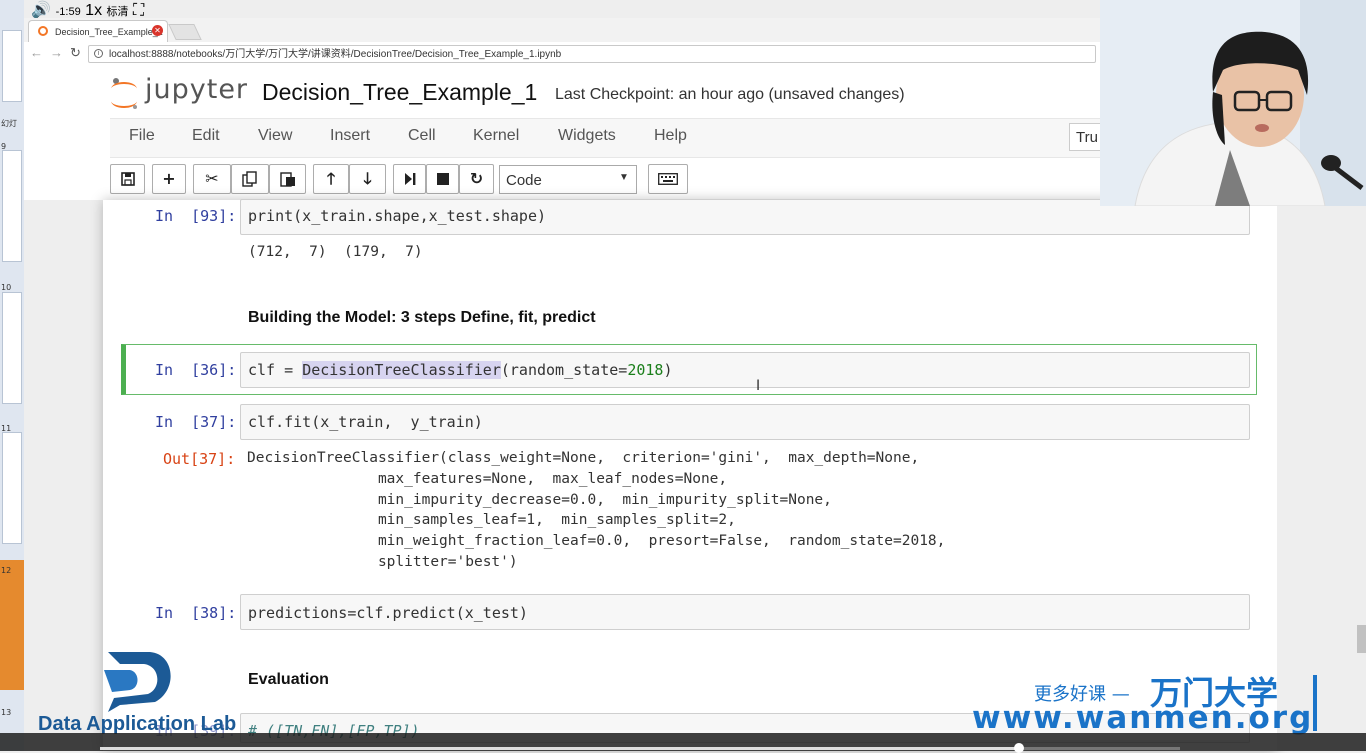  What do you see at coordinates (758, 386) in the screenshot?
I see `text-cursor-icon: I` at bounding box center [758, 386].